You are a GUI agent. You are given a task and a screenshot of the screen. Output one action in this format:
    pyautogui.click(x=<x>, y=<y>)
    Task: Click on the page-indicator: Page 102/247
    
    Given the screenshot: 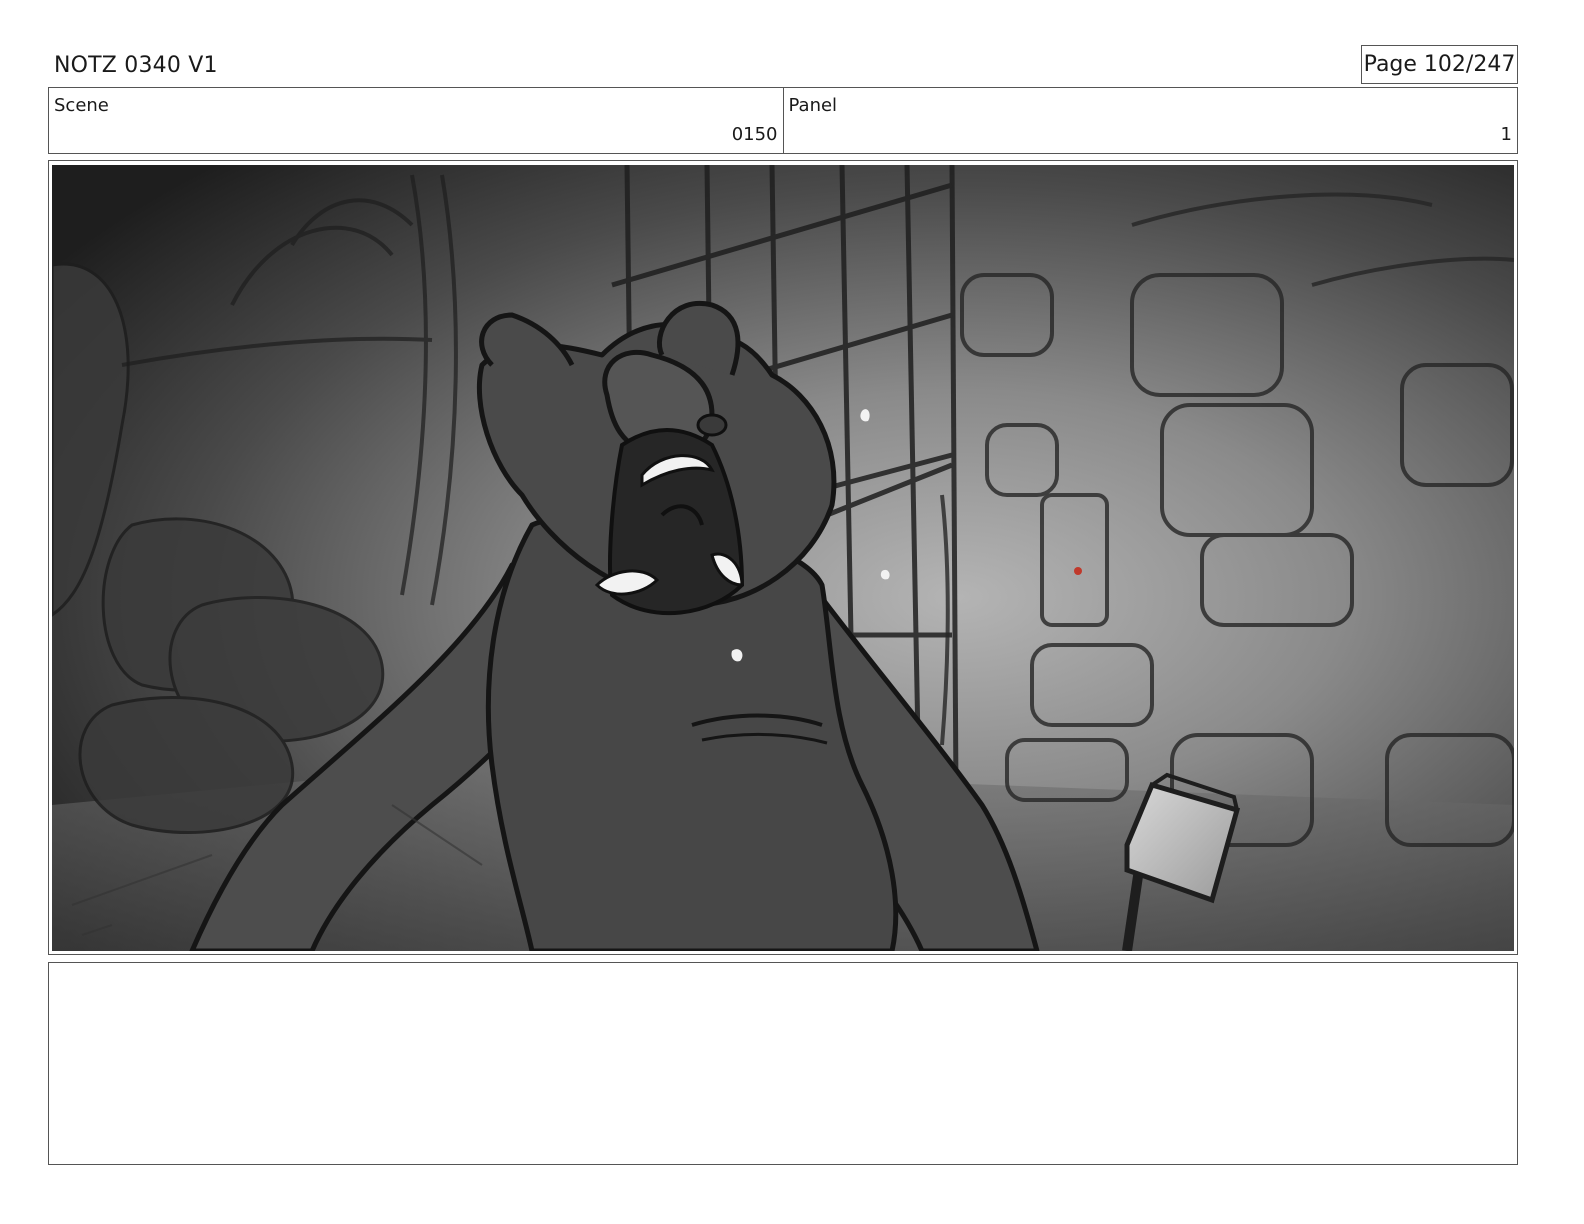 What is the action you would take?
    pyautogui.click(x=1439, y=64)
    